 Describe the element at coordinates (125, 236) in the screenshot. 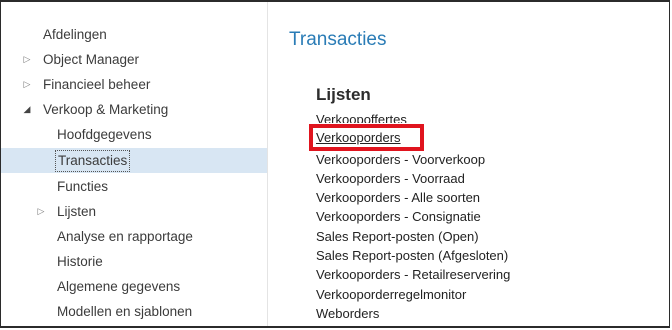

I see `tree-item-label: Analyse en rapportage` at that location.